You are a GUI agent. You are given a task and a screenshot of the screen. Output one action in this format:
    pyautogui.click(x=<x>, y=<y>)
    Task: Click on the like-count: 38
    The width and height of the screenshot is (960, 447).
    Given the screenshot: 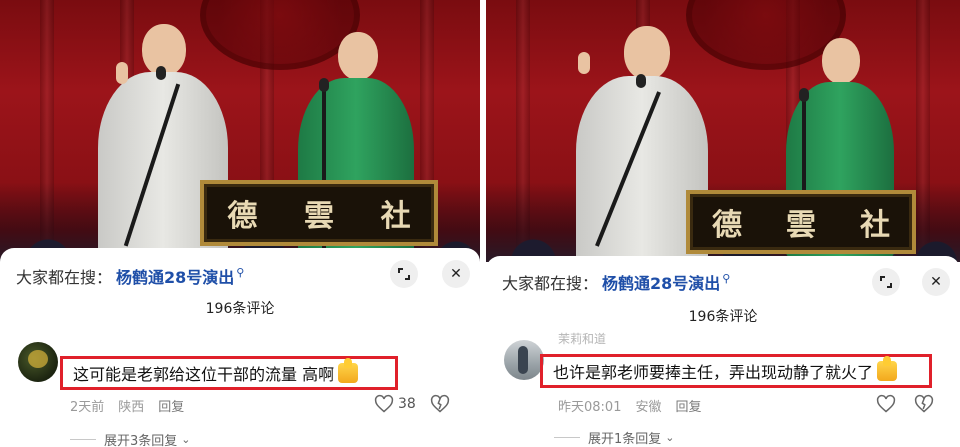 What is the action you would take?
    pyautogui.click(x=407, y=404)
    